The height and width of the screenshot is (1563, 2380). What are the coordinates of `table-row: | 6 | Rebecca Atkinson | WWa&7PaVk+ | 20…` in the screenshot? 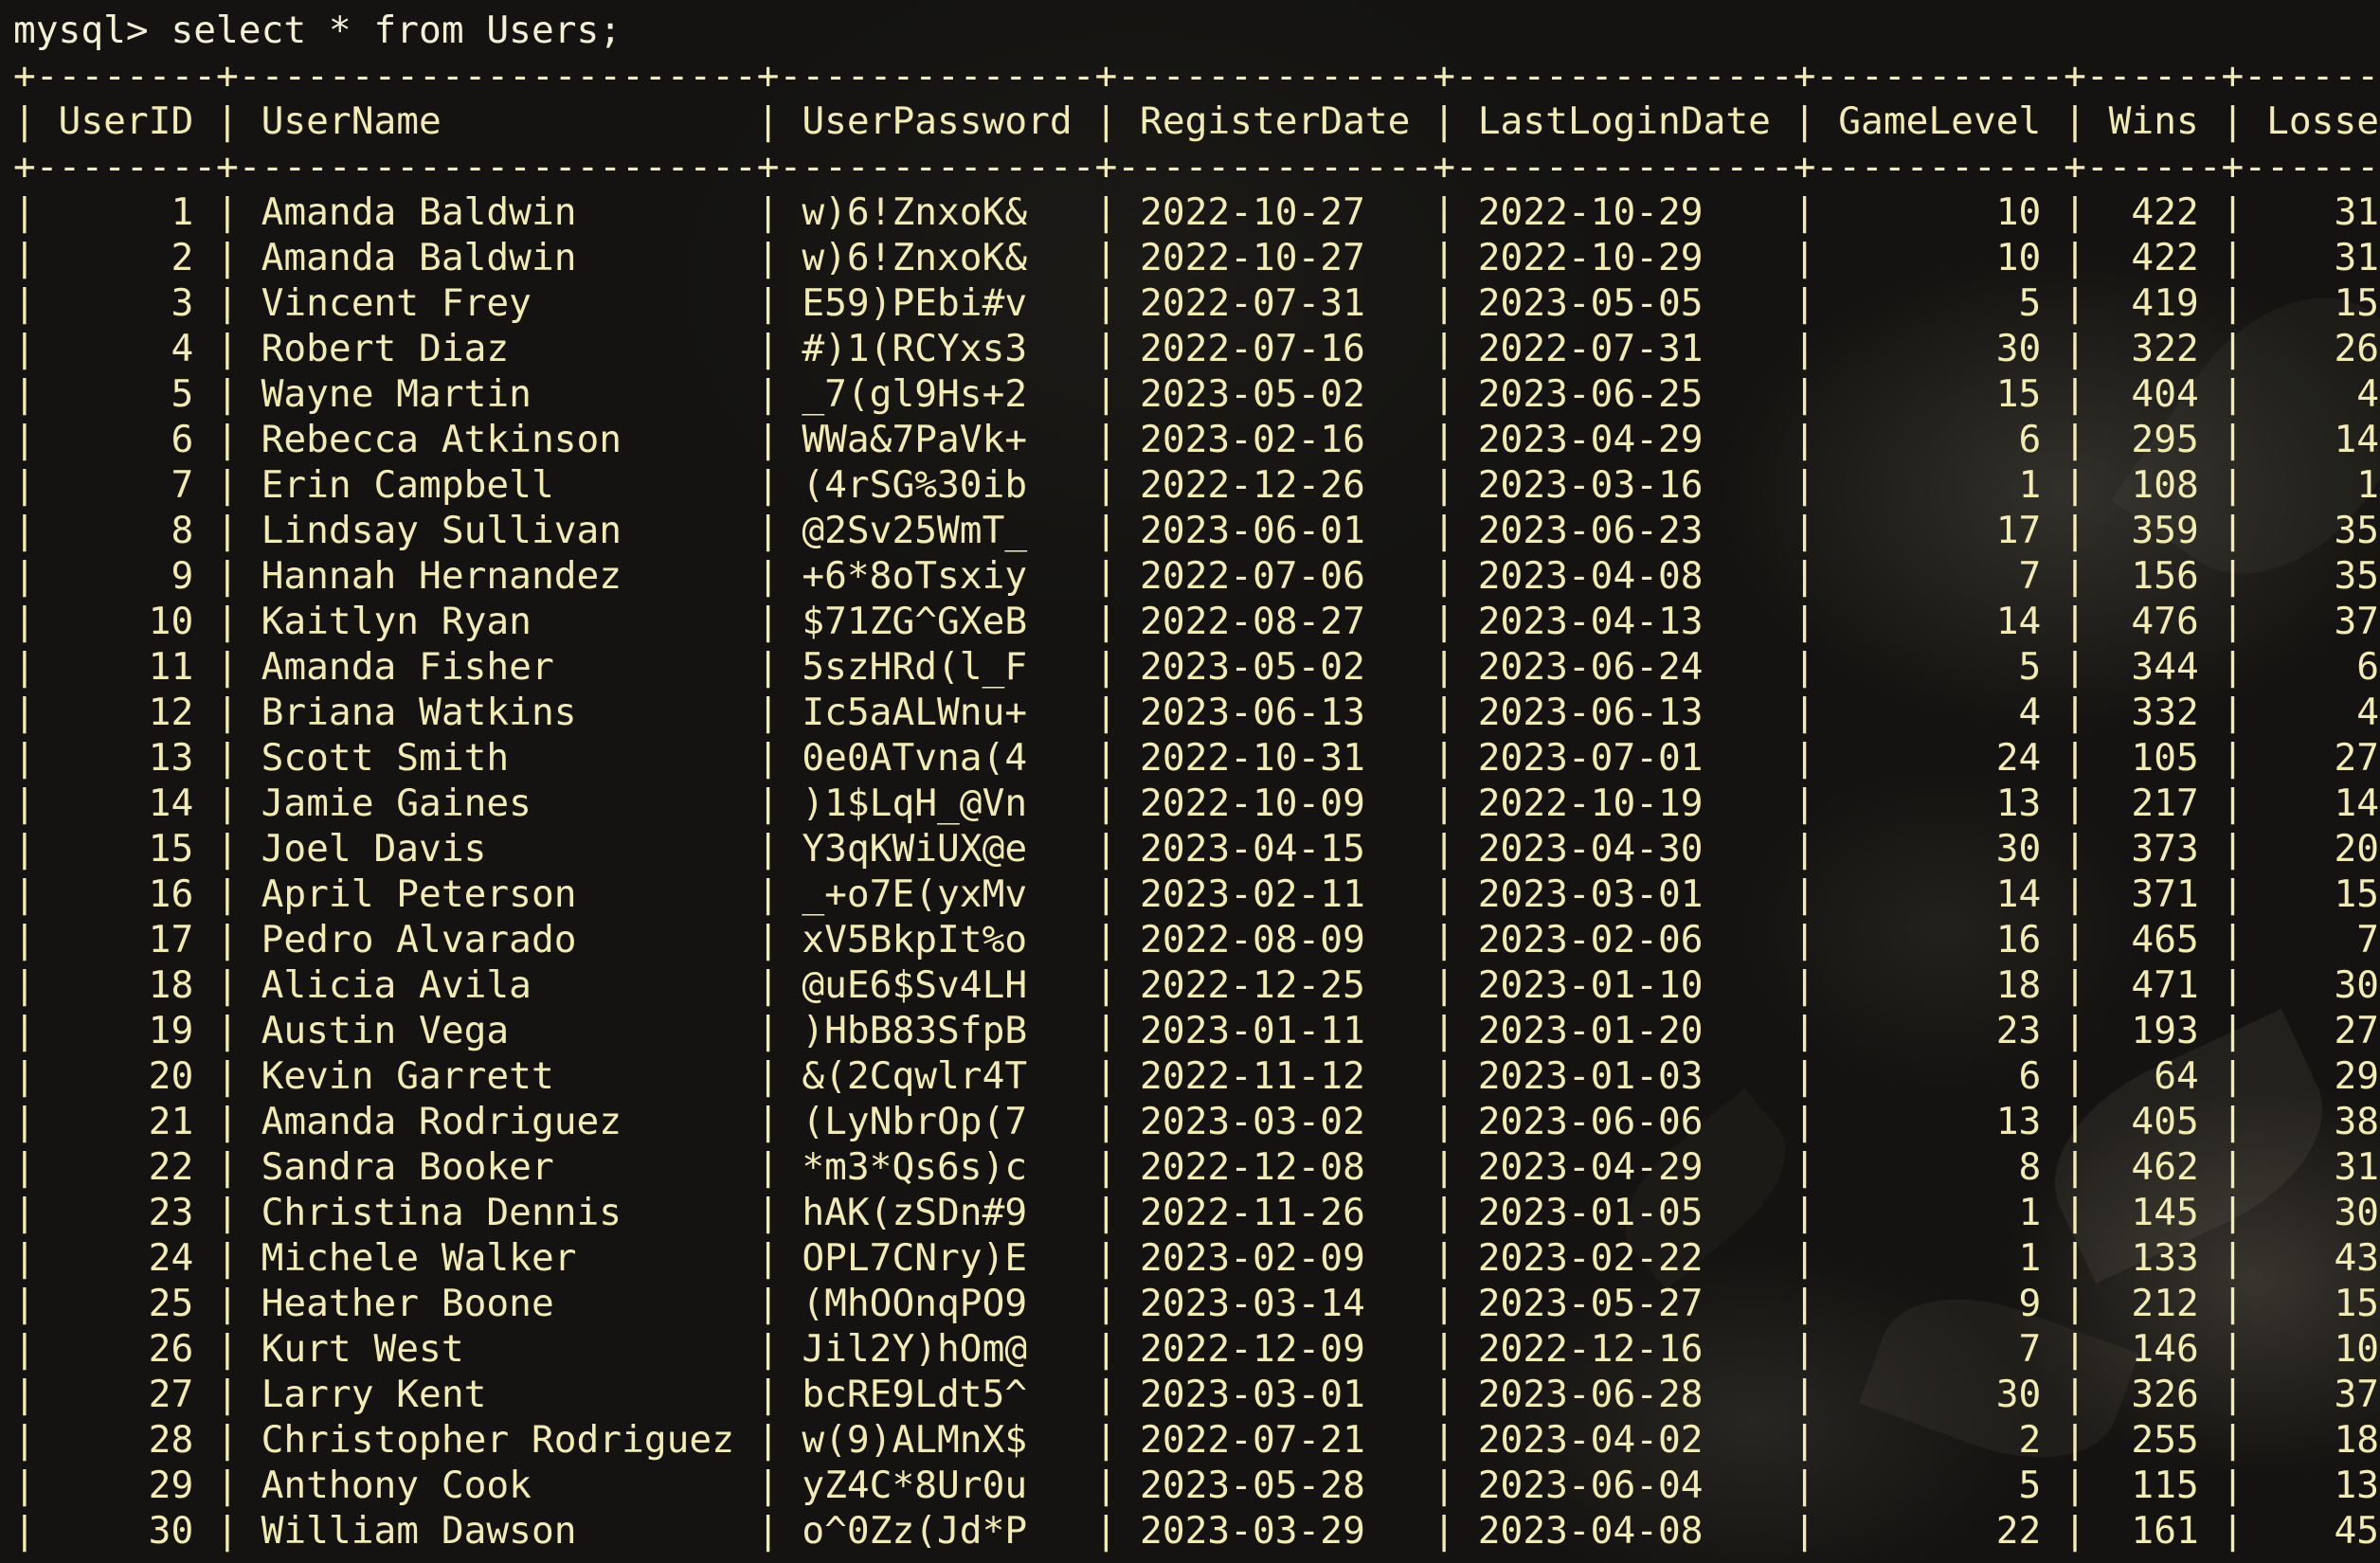 It's located at (1196, 439).